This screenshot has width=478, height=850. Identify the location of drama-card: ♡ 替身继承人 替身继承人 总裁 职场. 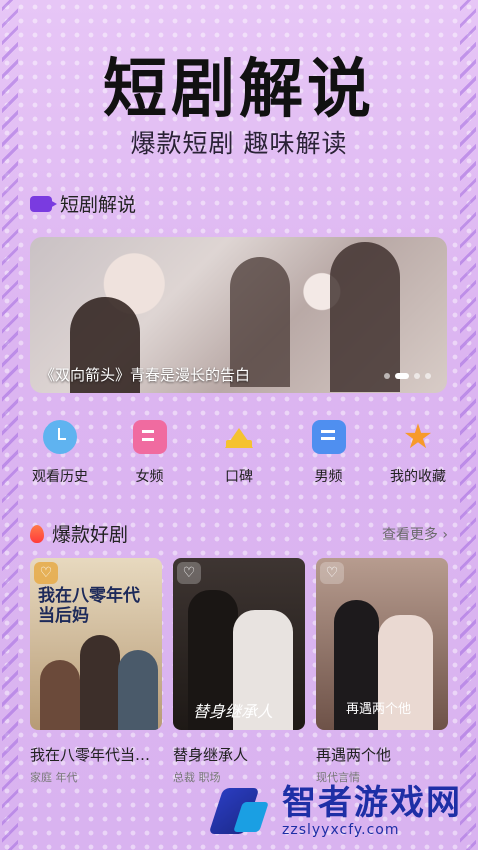
(239, 671).